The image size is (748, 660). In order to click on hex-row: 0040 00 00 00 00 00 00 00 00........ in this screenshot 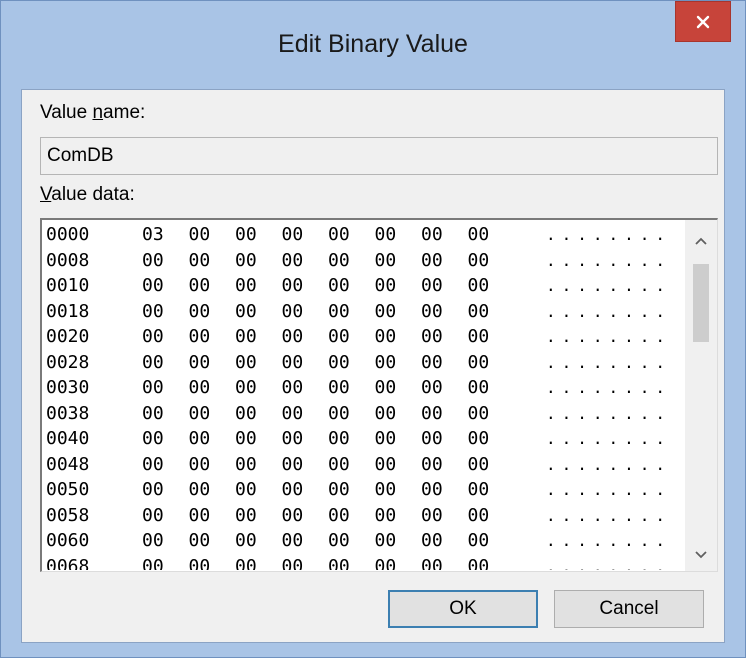, I will do `click(364, 439)`.